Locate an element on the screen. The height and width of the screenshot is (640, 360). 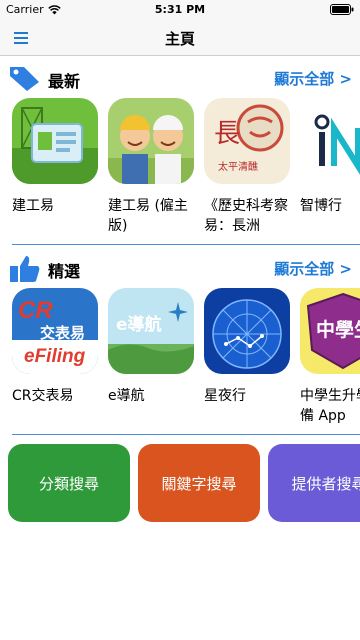
navigation-bar: 主頁 is located at coordinates (180, 38).